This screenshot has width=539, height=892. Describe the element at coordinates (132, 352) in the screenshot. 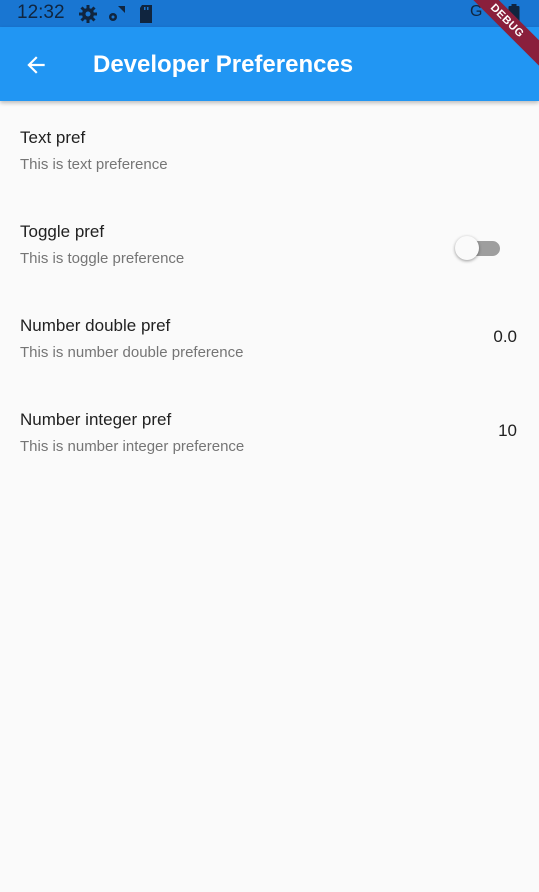

I see `pref-subtitle: This is number double preference` at that location.